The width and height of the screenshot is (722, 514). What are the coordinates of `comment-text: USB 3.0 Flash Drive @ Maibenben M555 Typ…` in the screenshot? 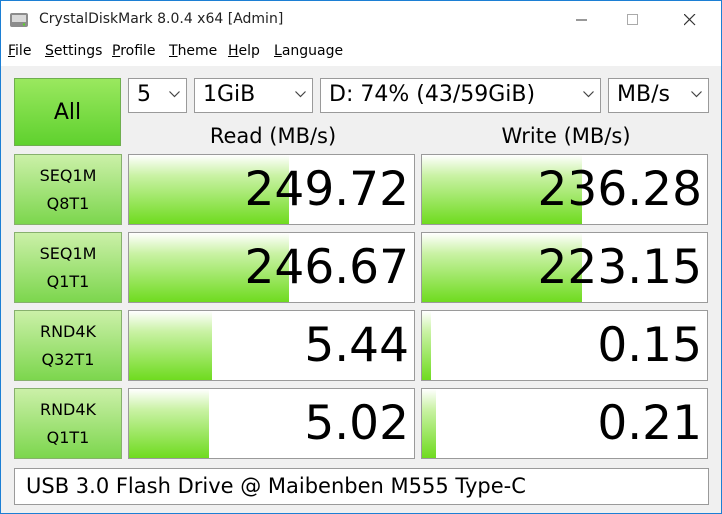 It's located at (276, 486).